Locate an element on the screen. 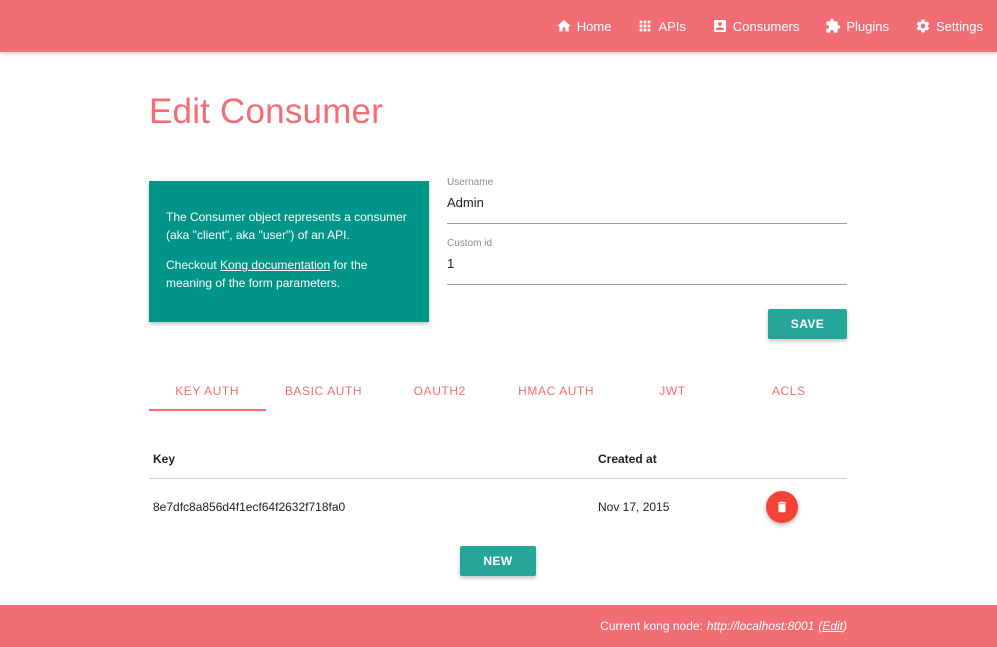 The image size is (997, 647). username-field: Username is located at coordinates (647, 200).